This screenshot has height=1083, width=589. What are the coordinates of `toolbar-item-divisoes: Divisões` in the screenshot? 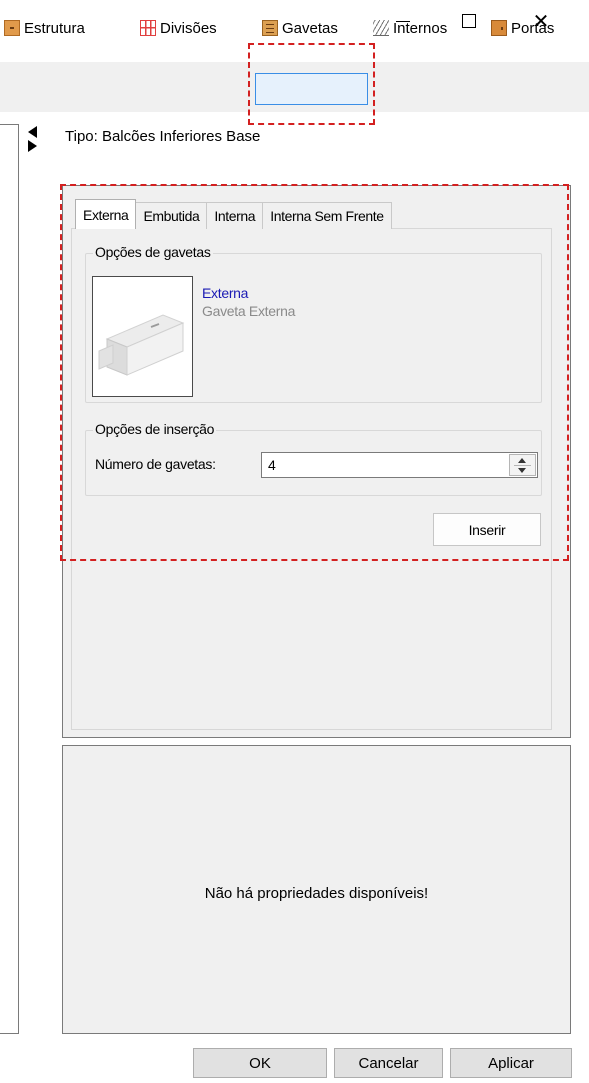 It's located at (178, 28).